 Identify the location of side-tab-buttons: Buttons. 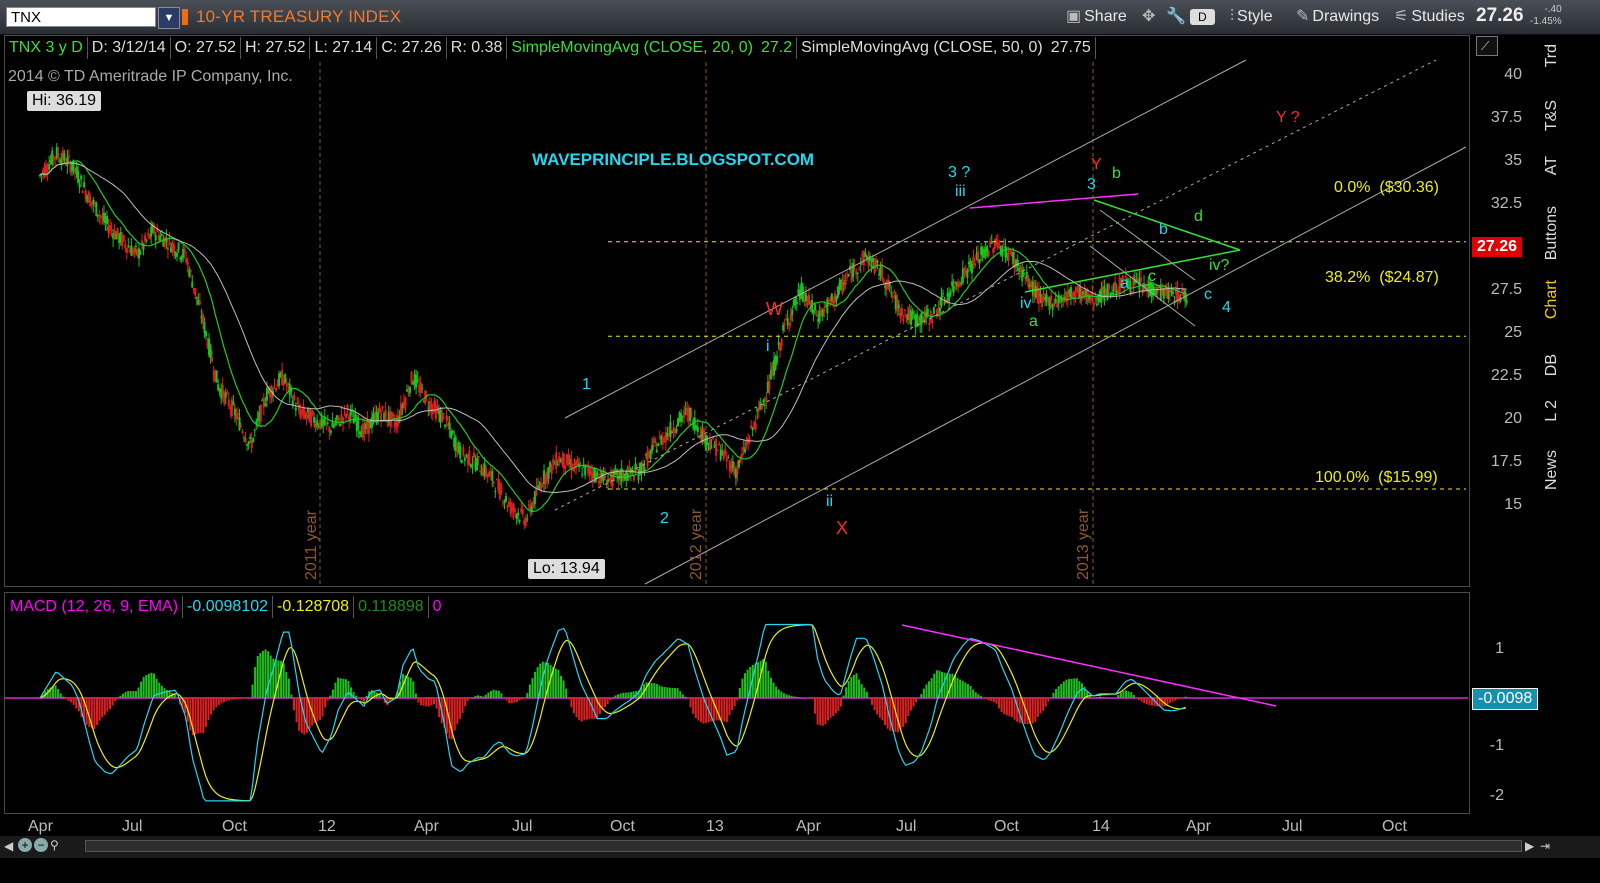
(1556, 233).